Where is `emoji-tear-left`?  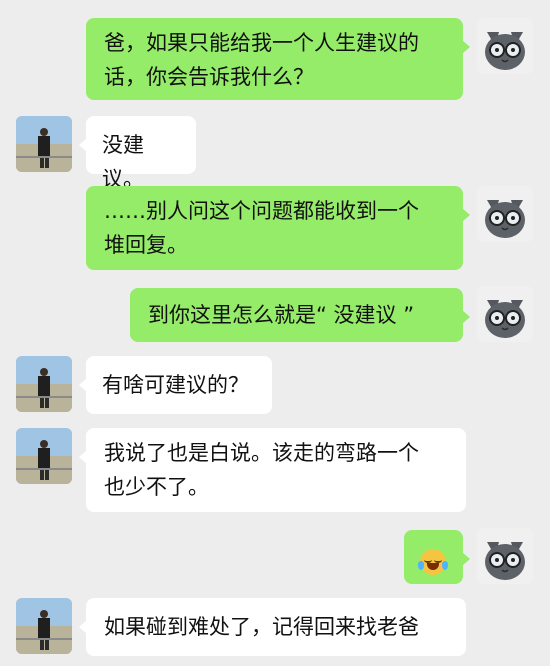 emoji-tear-left is located at coordinates (421, 565).